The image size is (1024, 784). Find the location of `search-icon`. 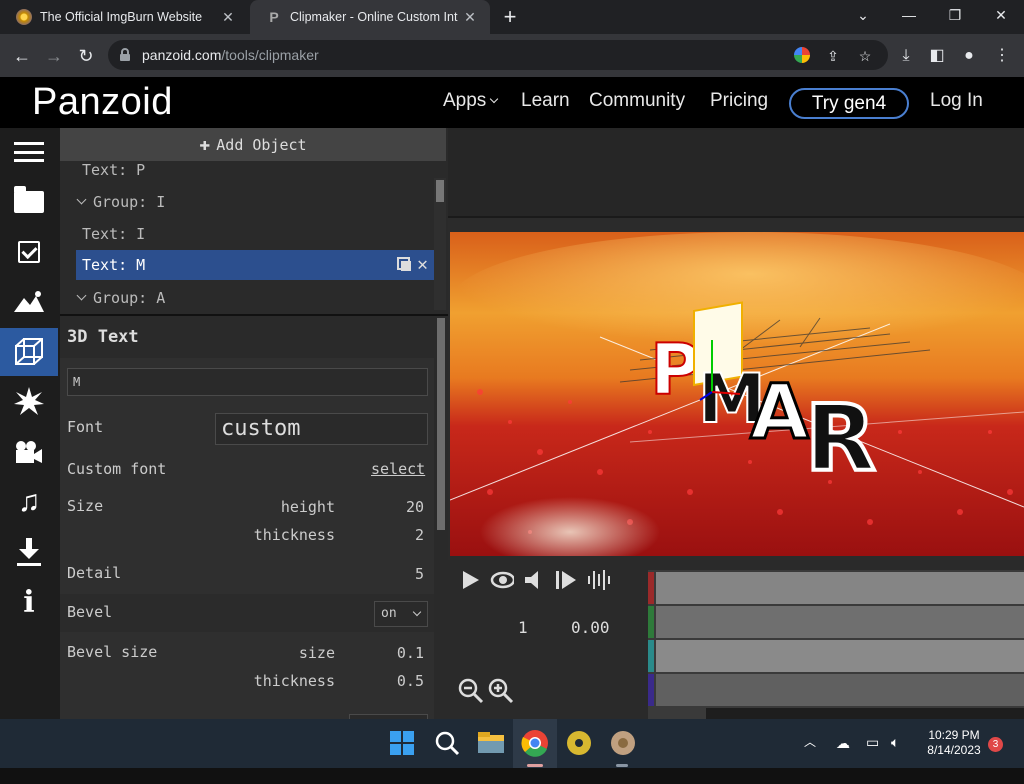

search-icon is located at coordinates (447, 743).